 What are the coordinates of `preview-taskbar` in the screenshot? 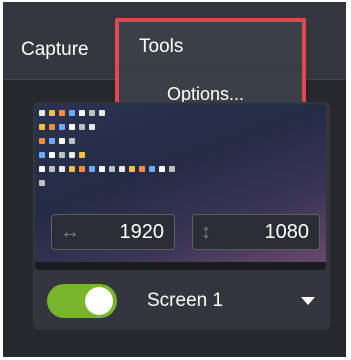 It's located at (180, 266).